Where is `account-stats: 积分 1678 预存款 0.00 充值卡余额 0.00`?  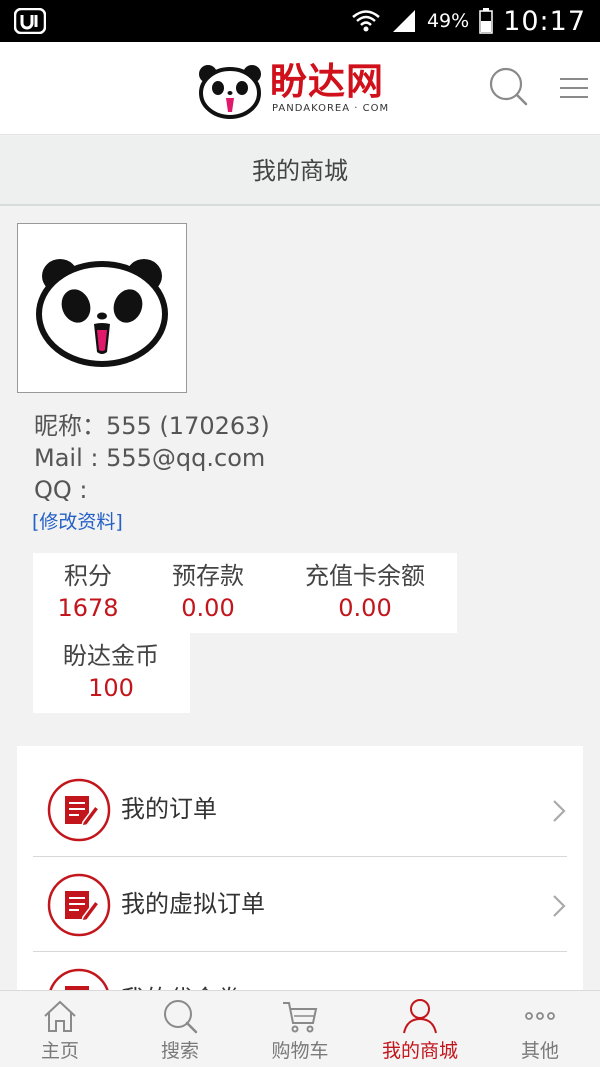 account-stats: 积分 1678 预存款 0.00 充值卡余额 0.00 is located at coordinates (245, 593).